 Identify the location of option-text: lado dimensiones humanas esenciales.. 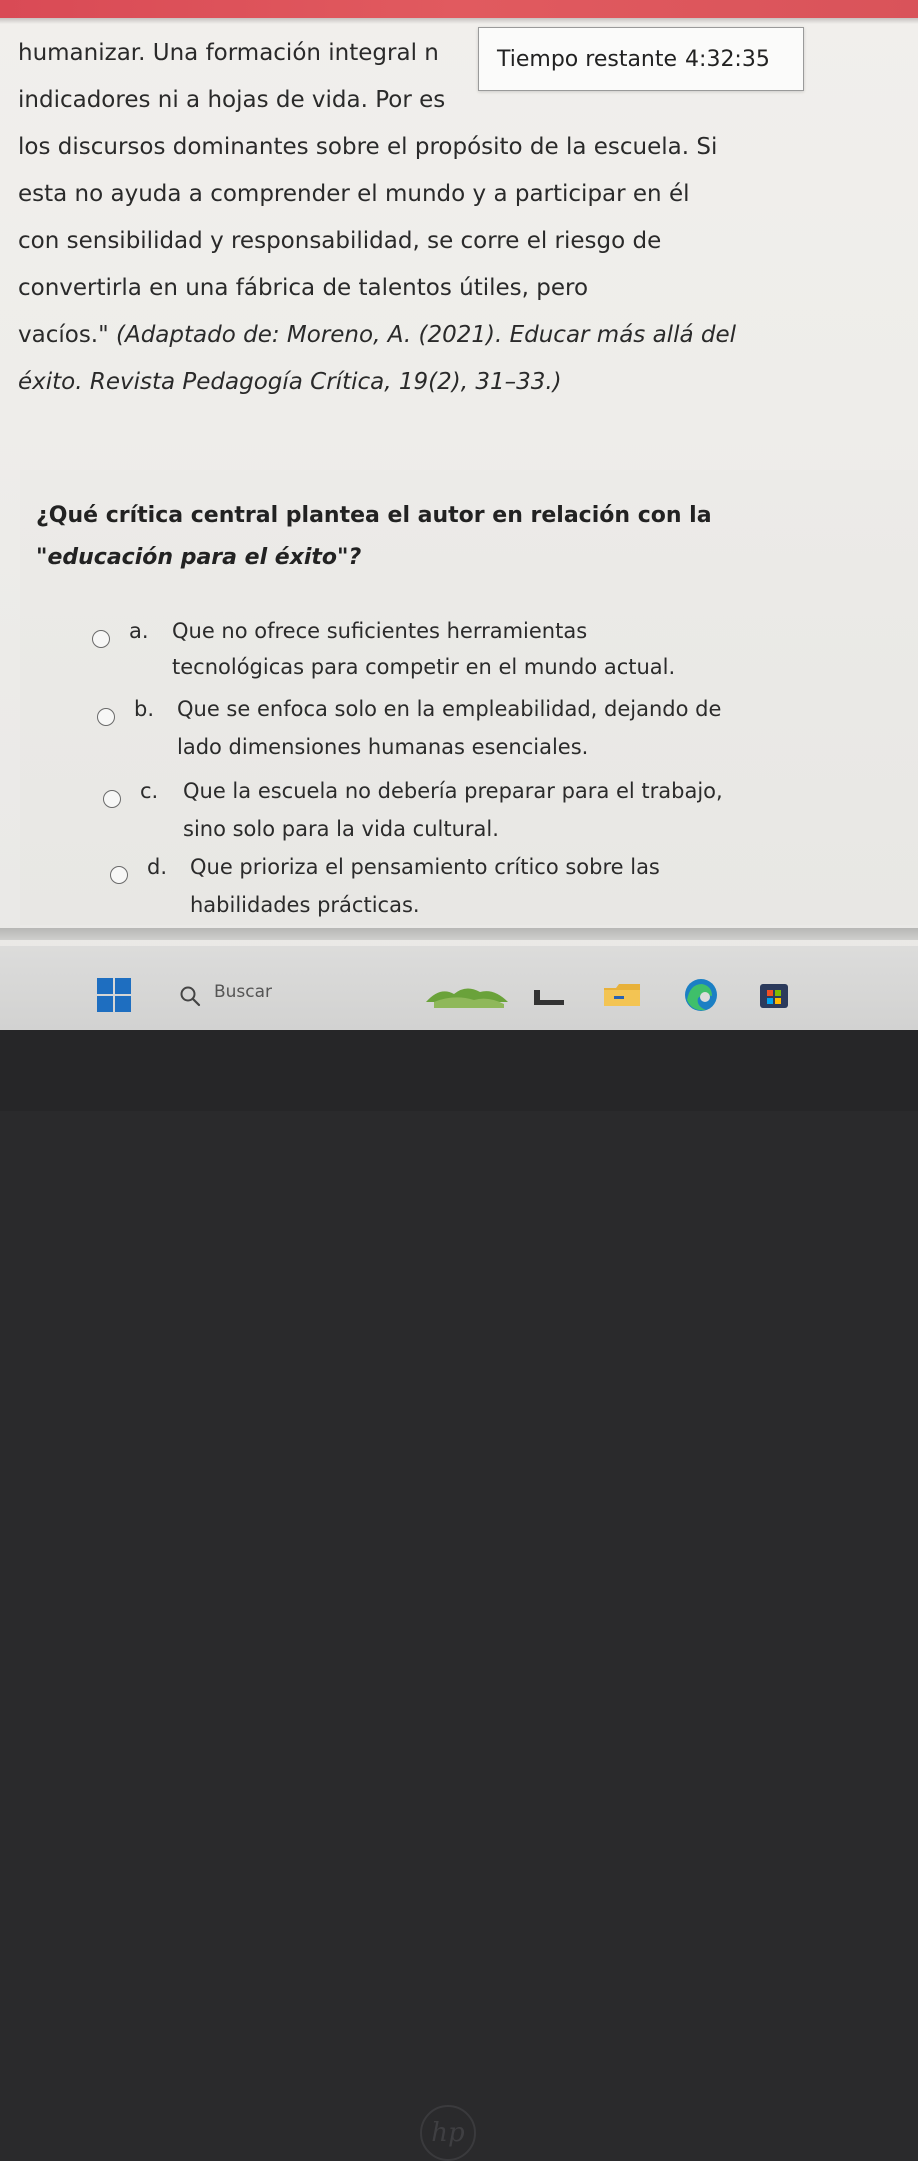
(383, 747).